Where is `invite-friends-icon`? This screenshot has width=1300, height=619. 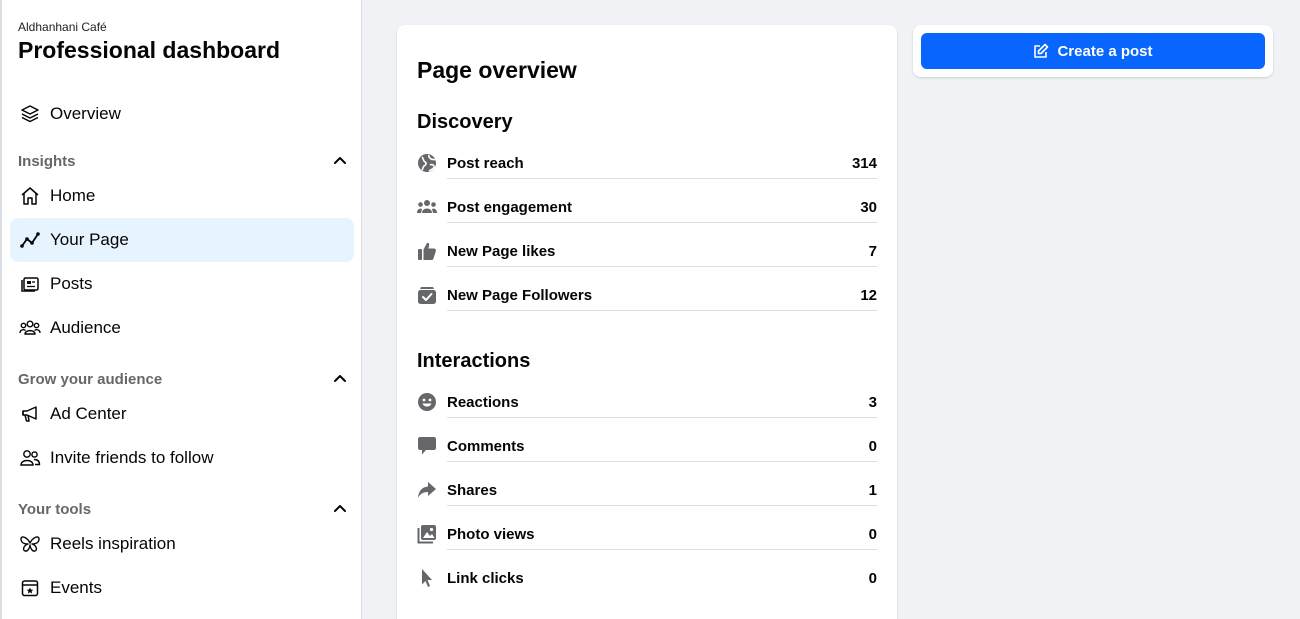 invite-friends-icon is located at coordinates (30, 458).